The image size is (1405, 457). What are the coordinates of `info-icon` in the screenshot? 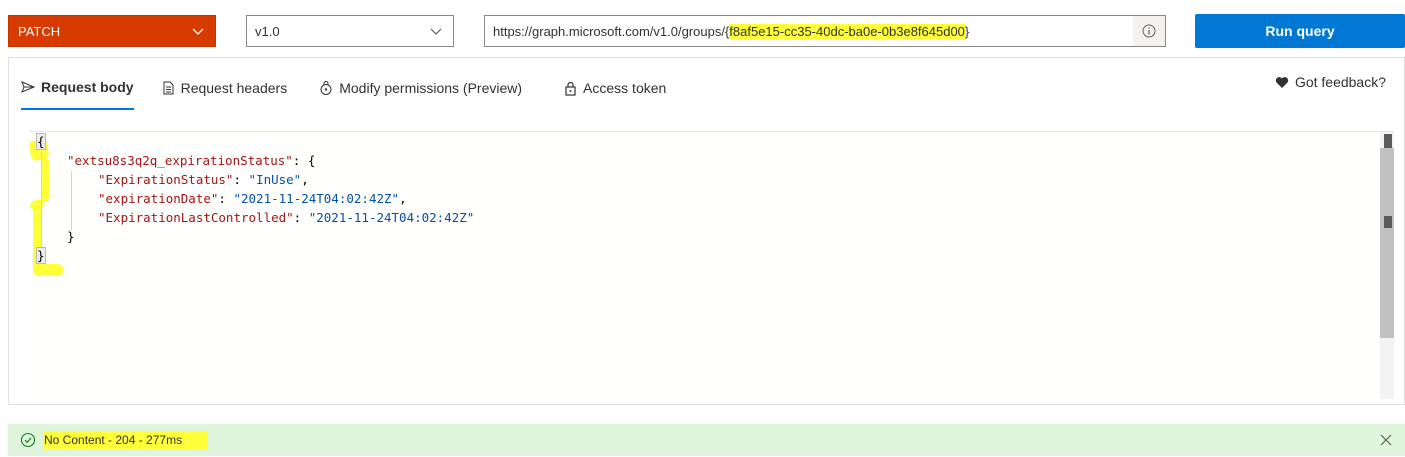 It's located at (1149, 31).